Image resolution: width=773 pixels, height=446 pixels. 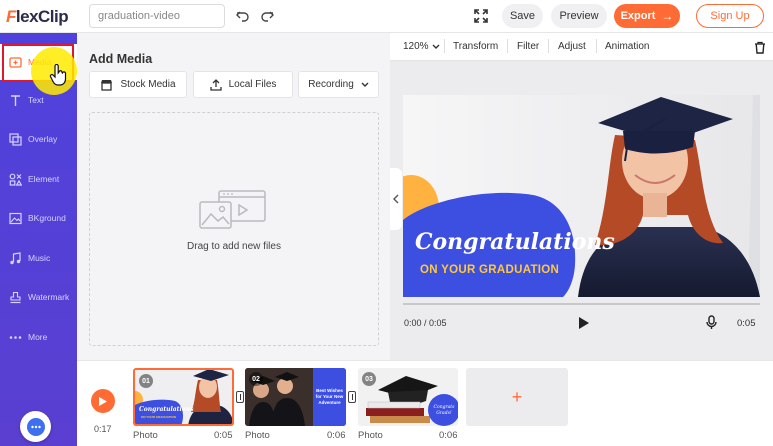 I want to click on zoom-level: 120%, so click(x=416, y=46).